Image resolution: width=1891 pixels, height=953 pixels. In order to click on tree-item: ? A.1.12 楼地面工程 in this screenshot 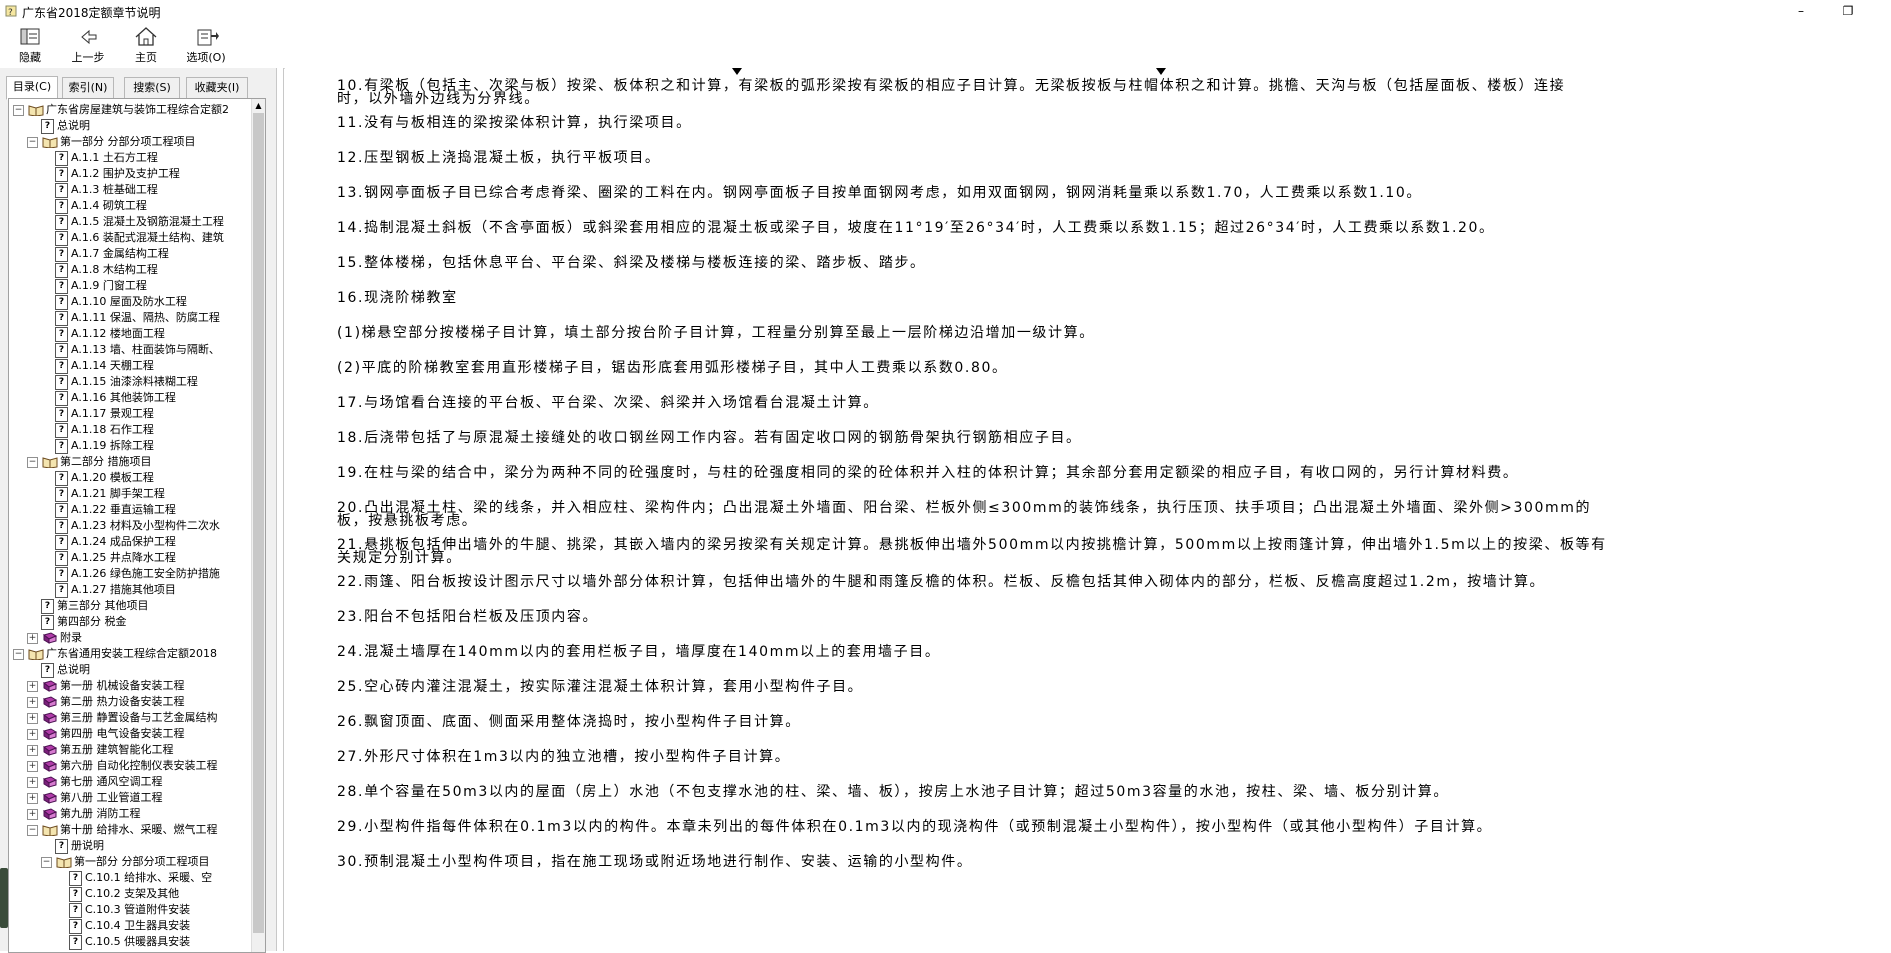, I will do `click(110, 334)`.